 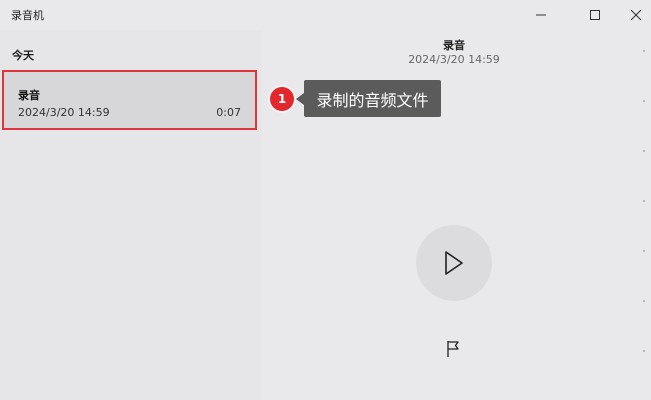 What do you see at coordinates (282, 99) in the screenshot?
I see `callout-number-badge: 1` at bounding box center [282, 99].